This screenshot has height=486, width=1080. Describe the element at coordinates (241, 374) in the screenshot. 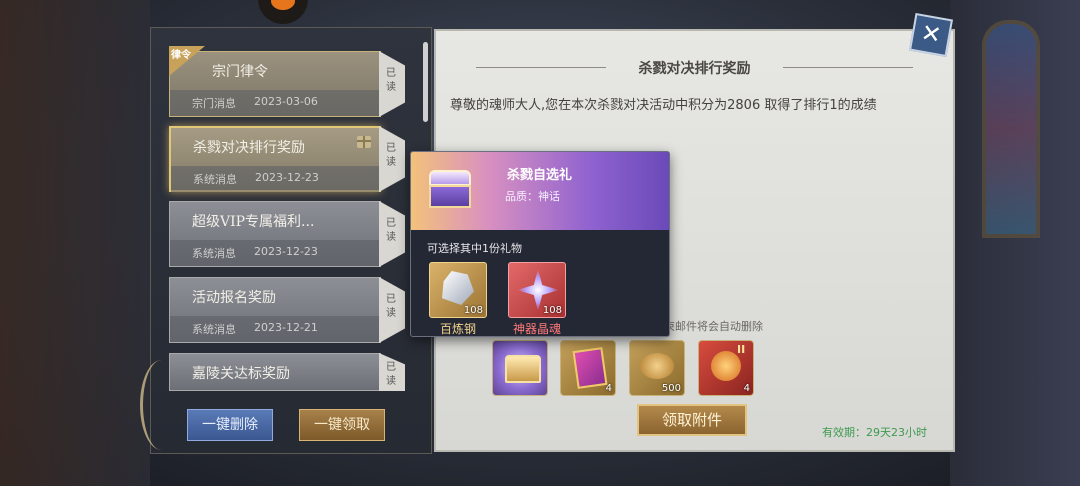

I see `mail-title: 嘉陵关达标奖励` at that location.